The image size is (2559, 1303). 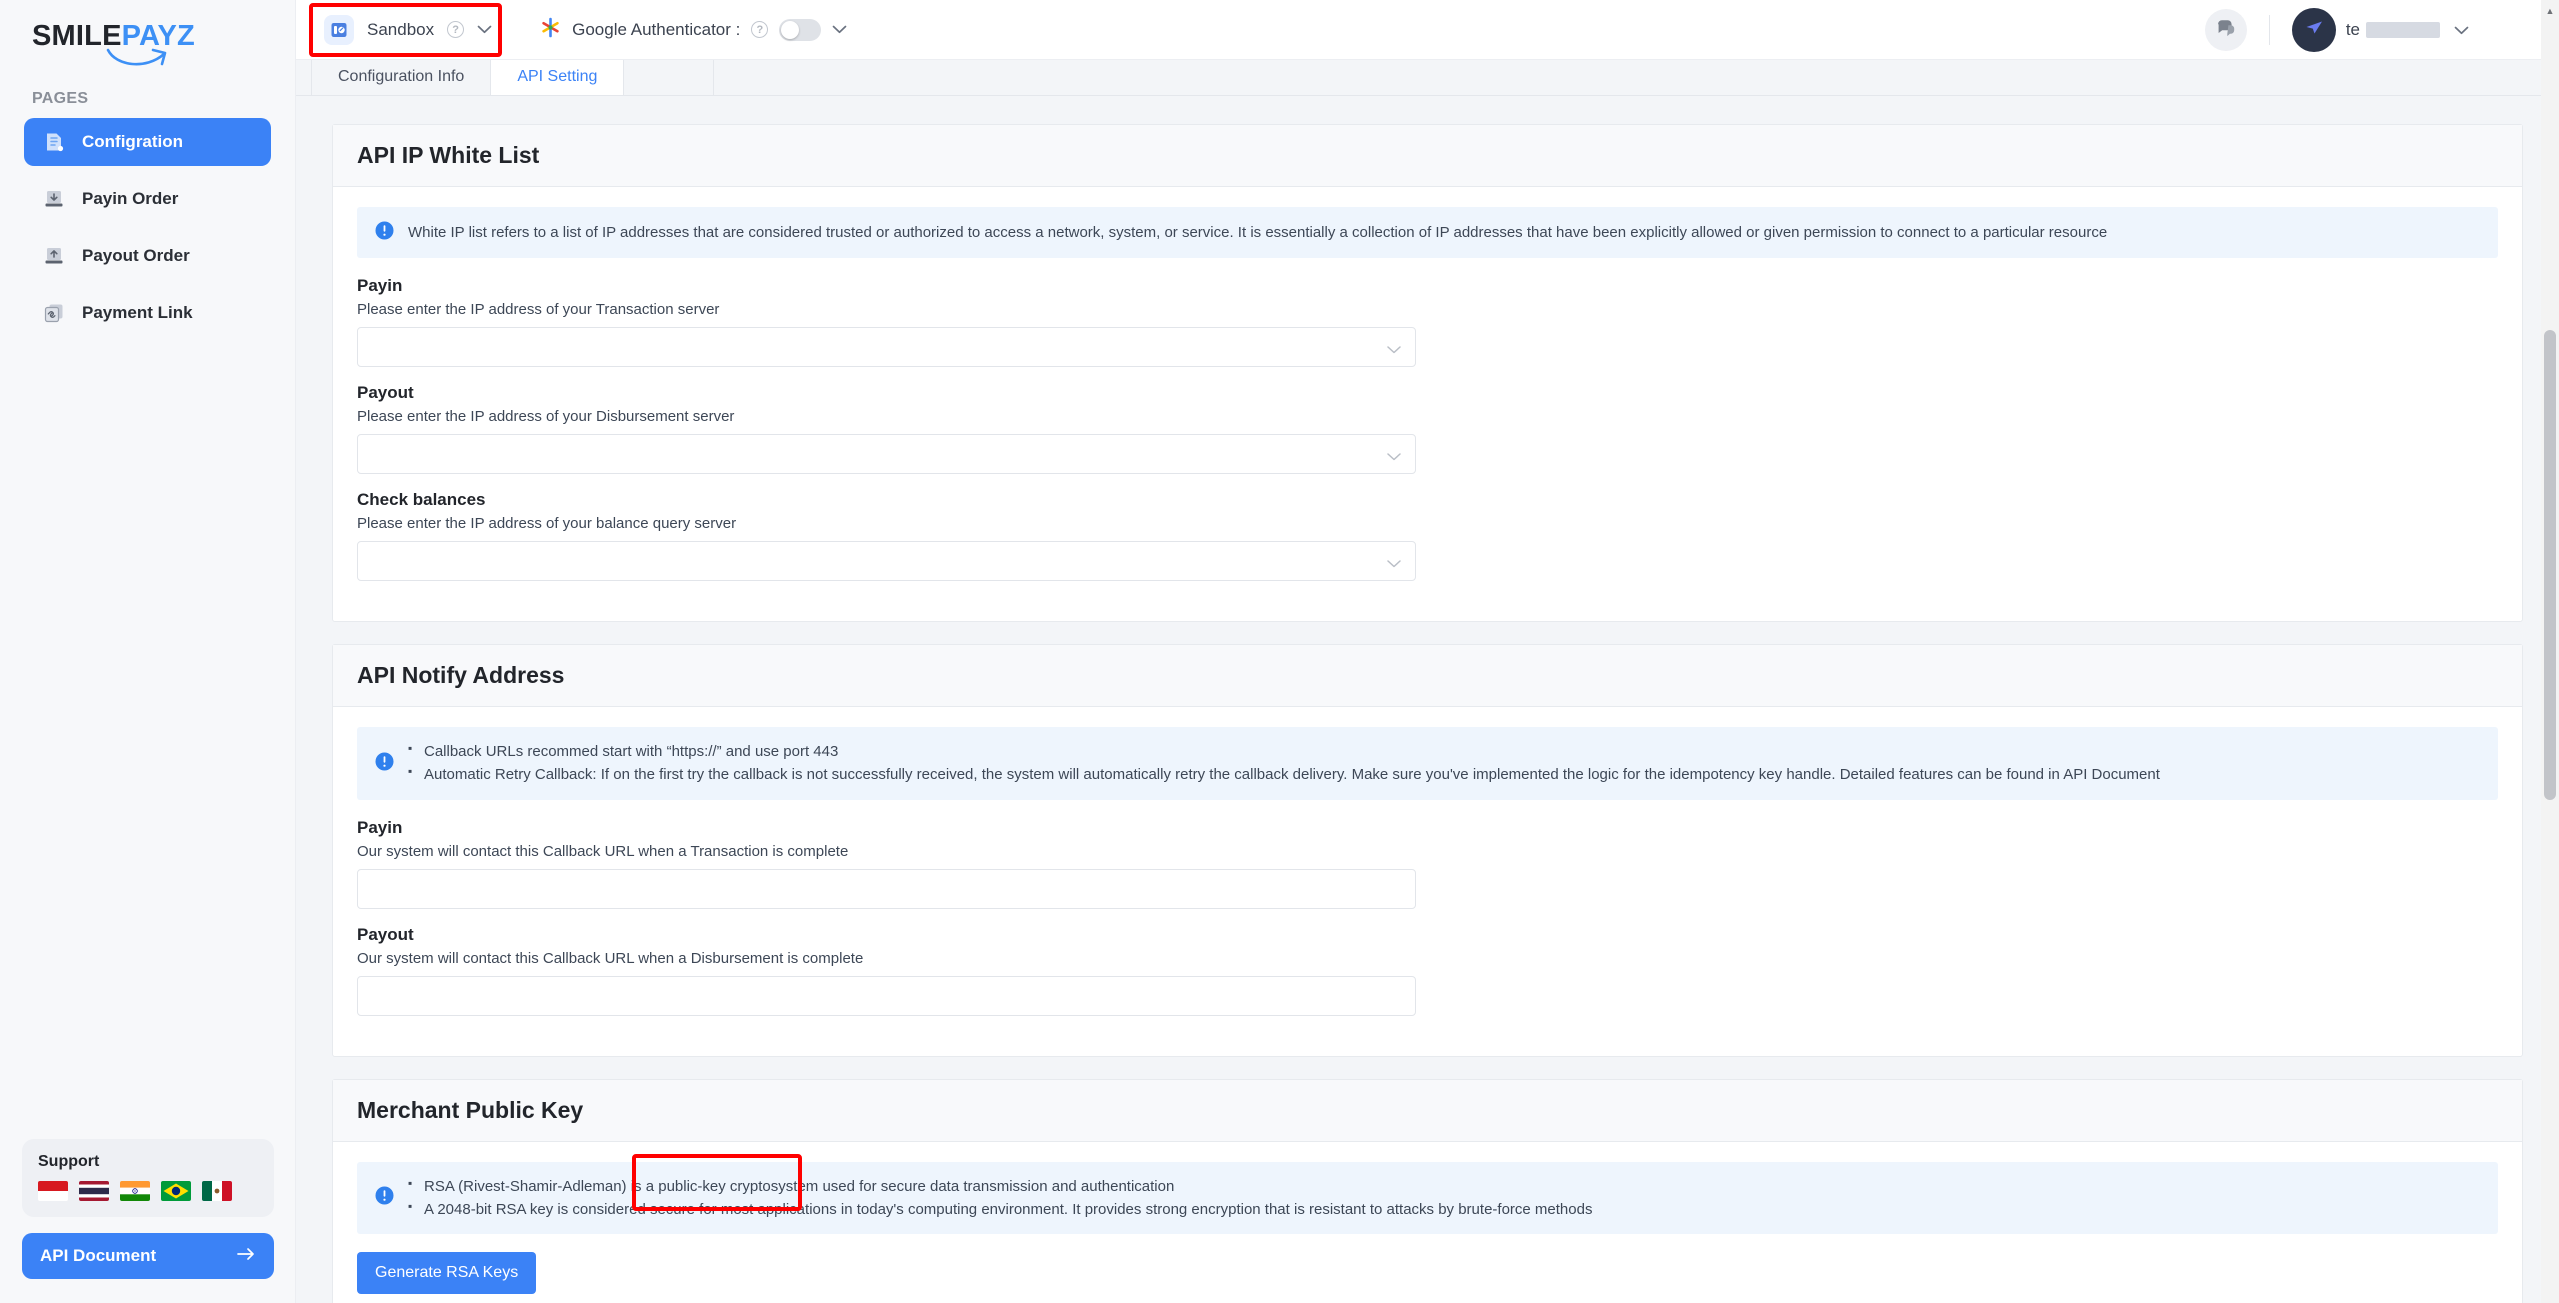 I want to click on tab-label: API Setting, so click(x=557, y=76).